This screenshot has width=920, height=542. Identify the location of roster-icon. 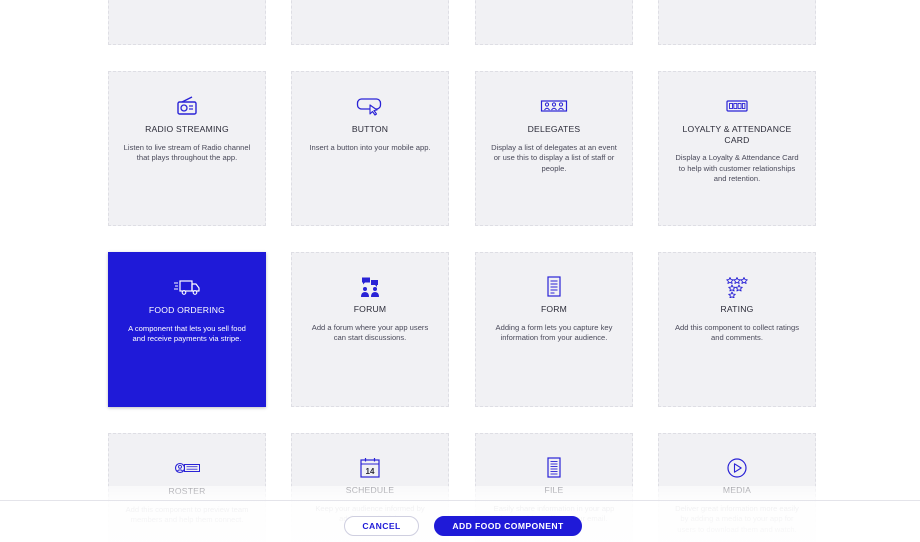
(187, 468).